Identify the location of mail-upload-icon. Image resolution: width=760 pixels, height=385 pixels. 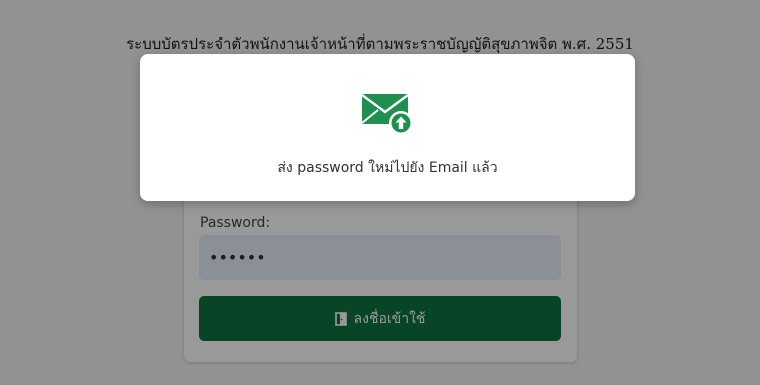
(387, 114).